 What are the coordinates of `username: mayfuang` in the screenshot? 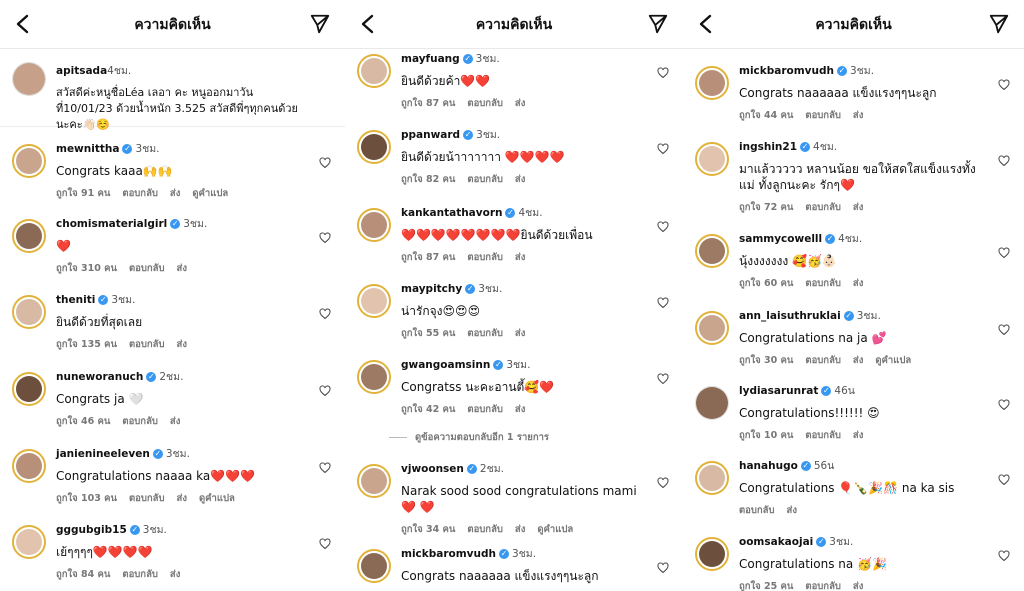 It's located at (430, 59).